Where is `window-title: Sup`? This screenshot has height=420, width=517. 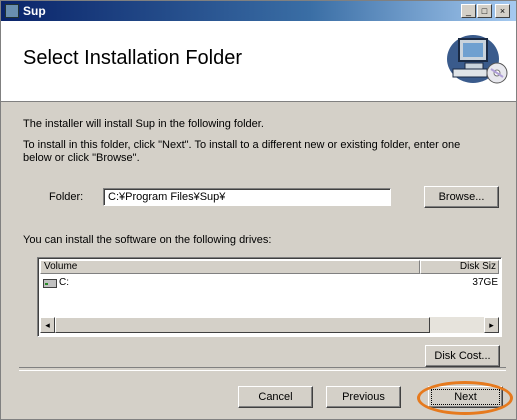
window-title: Sup is located at coordinates (34, 11).